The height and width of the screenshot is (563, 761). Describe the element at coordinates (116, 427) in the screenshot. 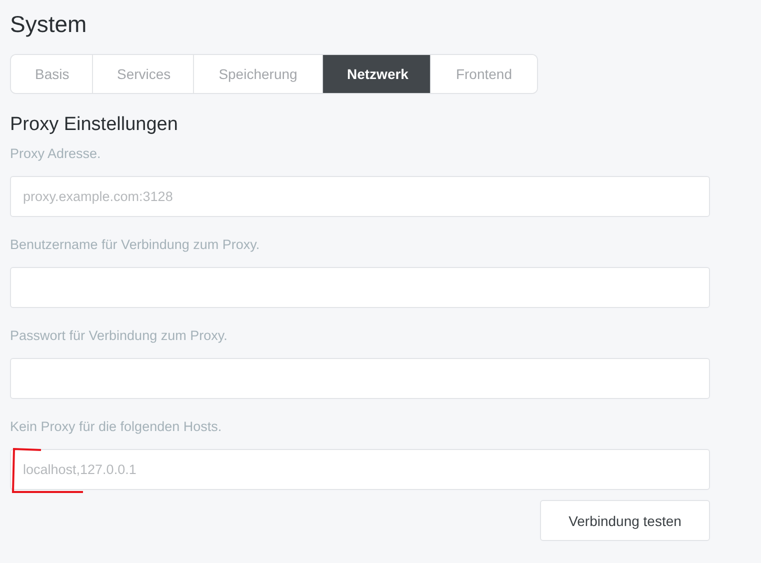

I see `field-label: Kein Proxy für die folgenden Hosts.` at that location.